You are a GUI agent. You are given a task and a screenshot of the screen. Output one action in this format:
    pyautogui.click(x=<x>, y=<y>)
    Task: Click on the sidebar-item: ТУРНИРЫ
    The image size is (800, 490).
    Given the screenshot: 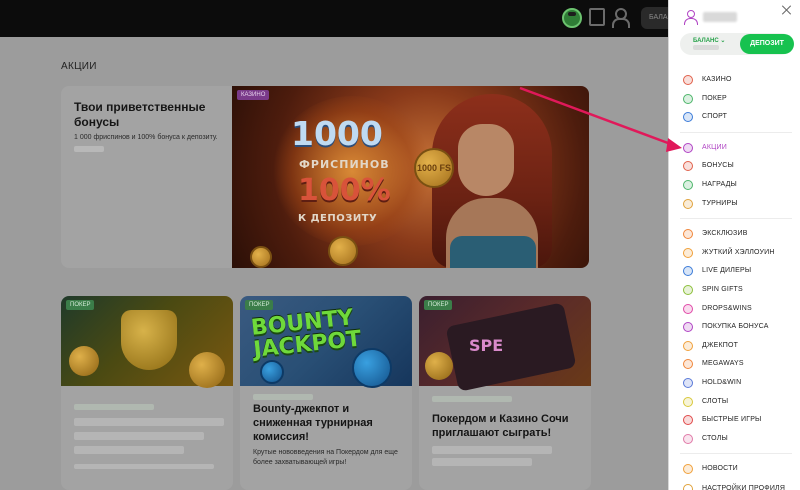 What is the action you would take?
    pyautogui.click(x=734, y=204)
    